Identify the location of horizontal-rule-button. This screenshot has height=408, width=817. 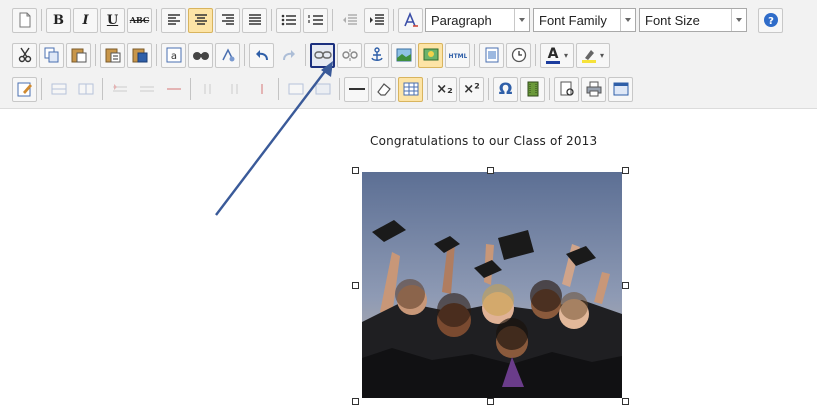
(356, 89).